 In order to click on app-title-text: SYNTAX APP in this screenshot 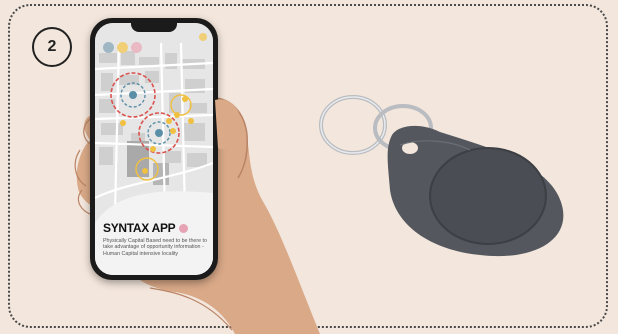, I will do `click(139, 228)`.